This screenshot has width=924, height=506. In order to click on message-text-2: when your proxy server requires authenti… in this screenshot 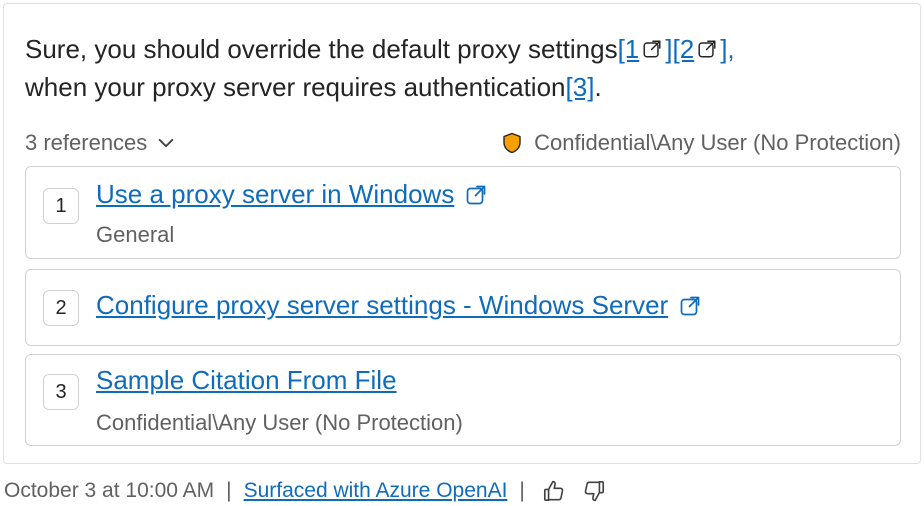, I will do `click(295, 87)`.